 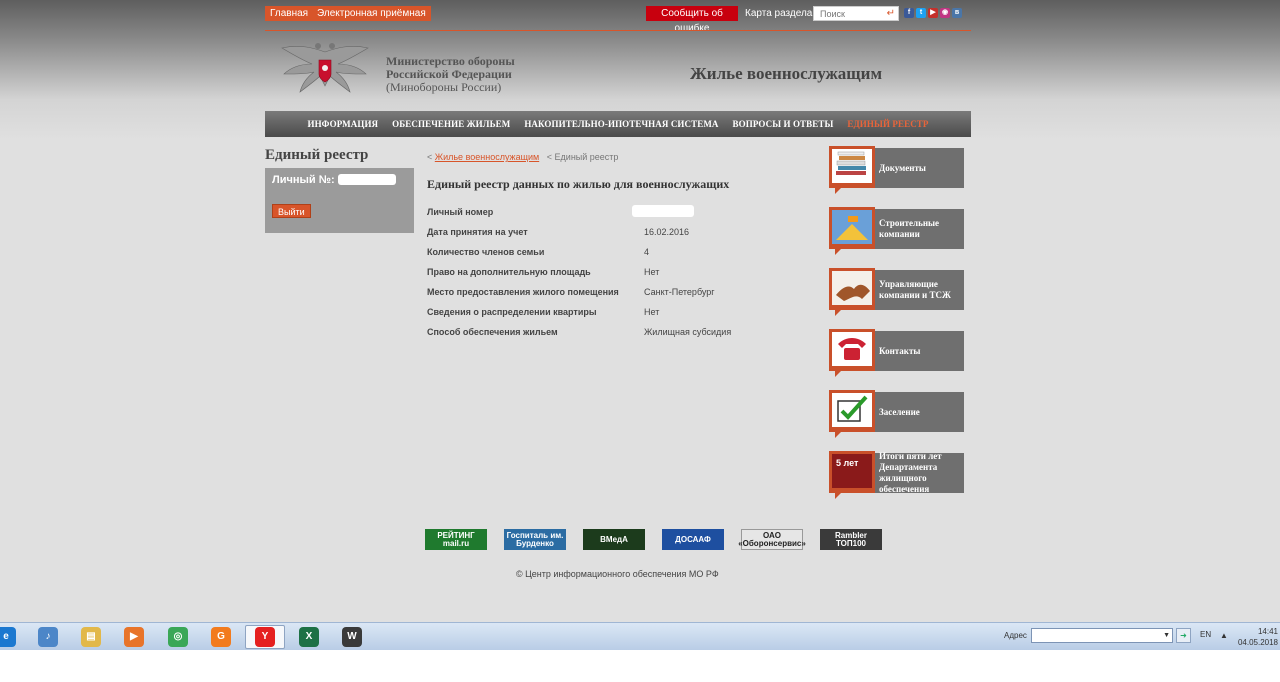 What do you see at coordinates (1224, 635) in the screenshot?
I see `tray-expand-icon: ▲` at bounding box center [1224, 635].